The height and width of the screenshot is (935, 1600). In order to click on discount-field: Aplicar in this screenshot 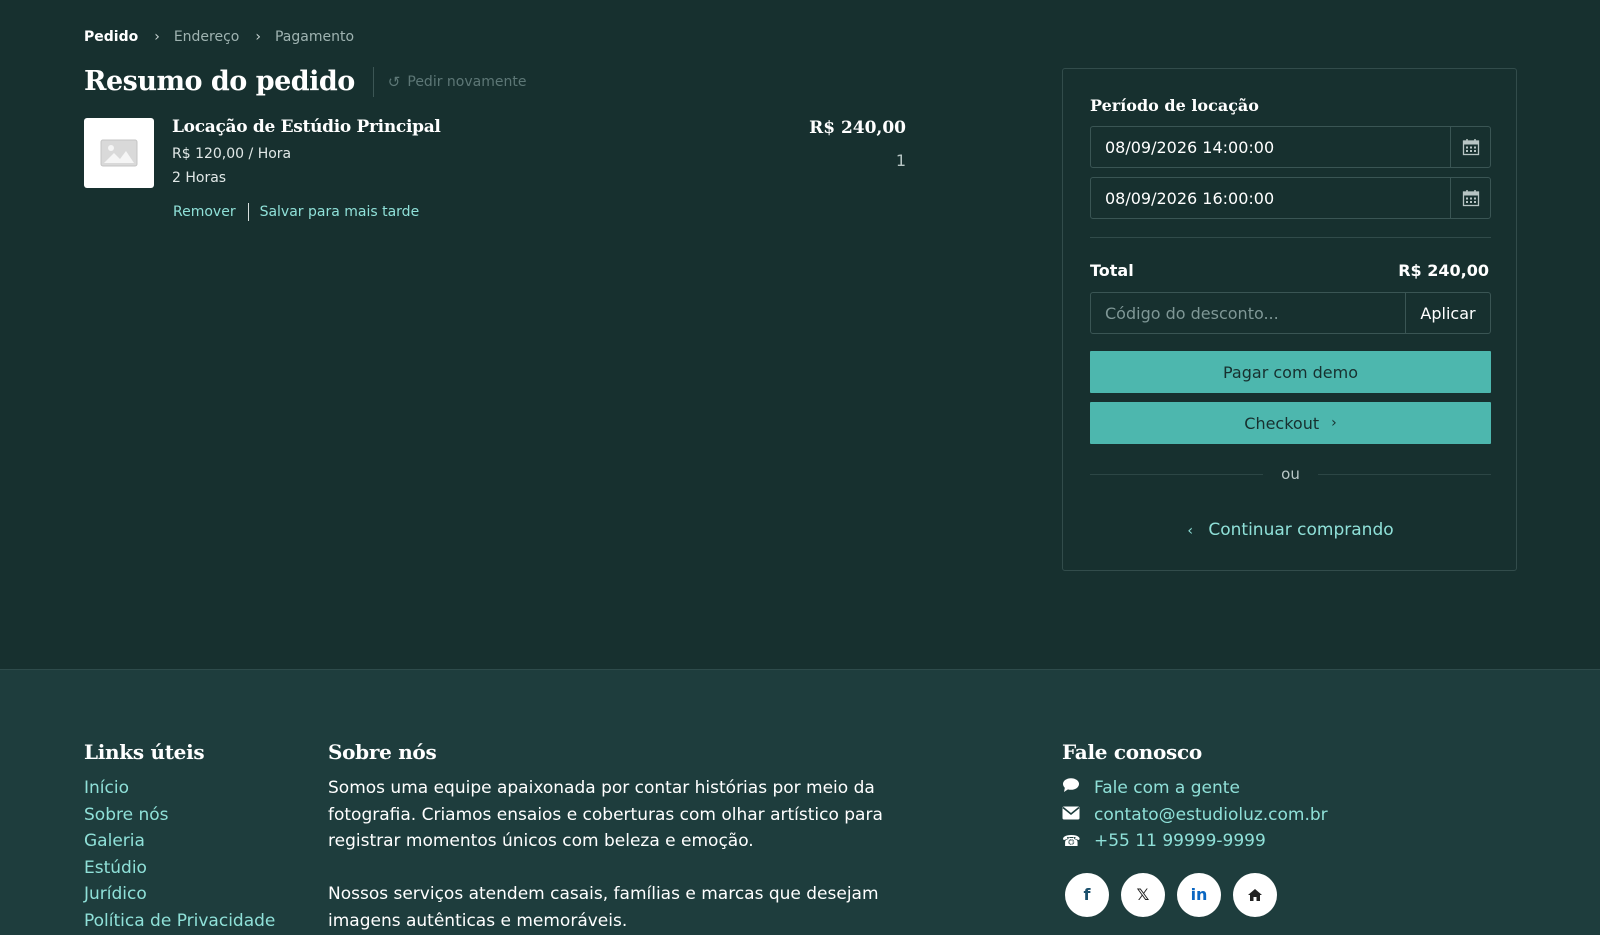, I will do `click(1290, 313)`.